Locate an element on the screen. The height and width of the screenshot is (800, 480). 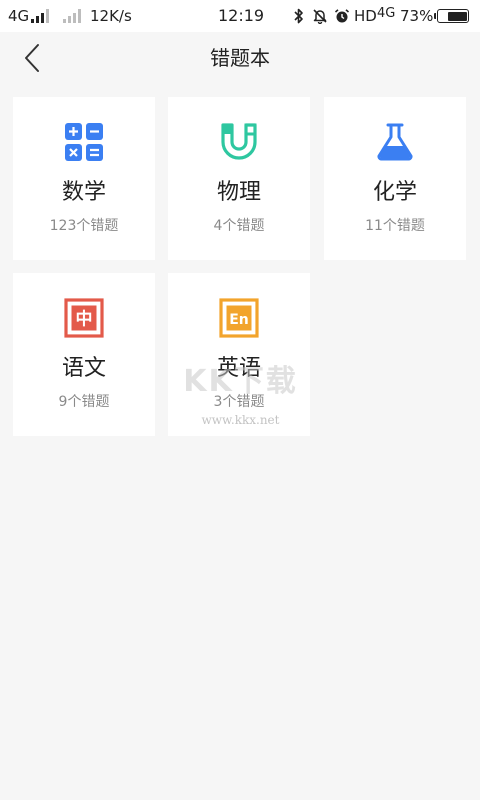
error-count: 123个错题 is located at coordinates (84, 226).